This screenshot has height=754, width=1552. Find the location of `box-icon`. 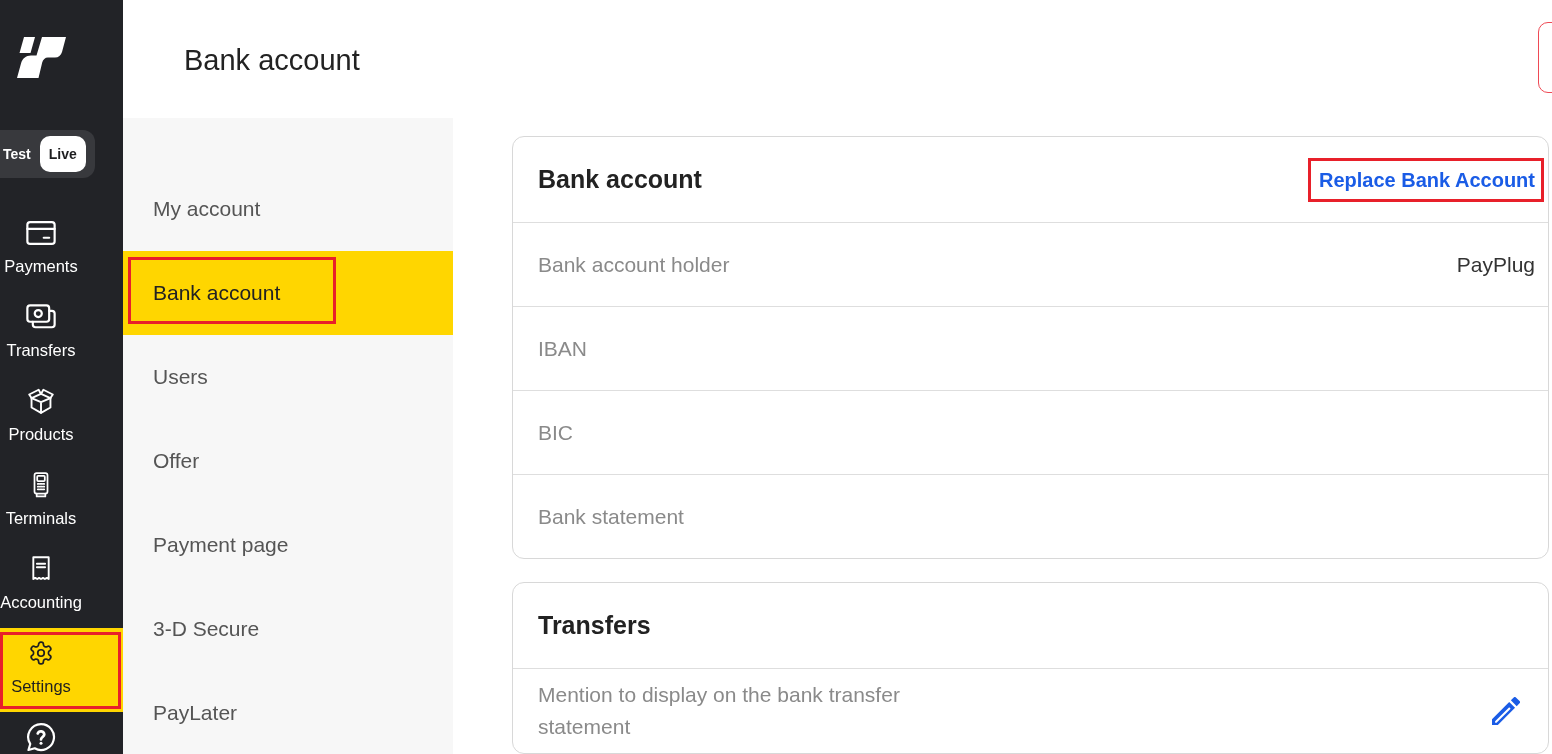

box-icon is located at coordinates (41, 401).